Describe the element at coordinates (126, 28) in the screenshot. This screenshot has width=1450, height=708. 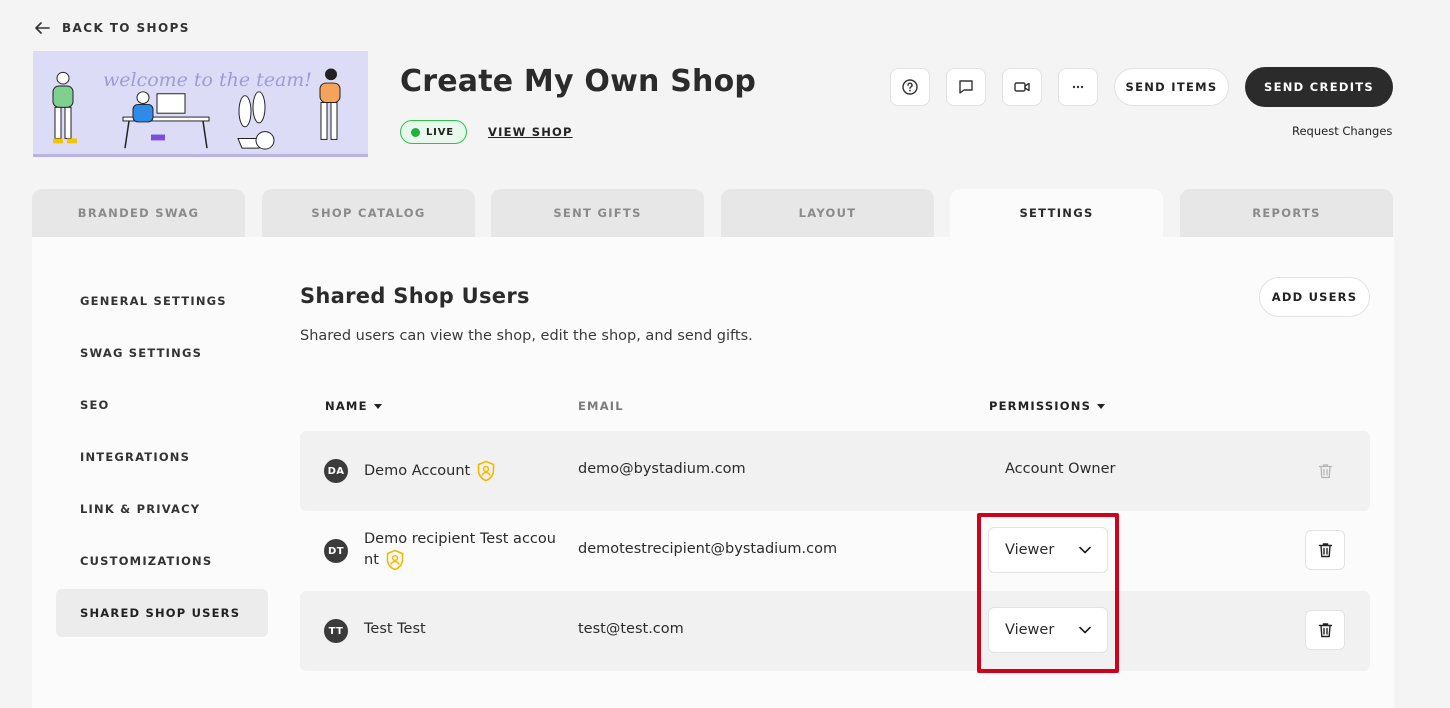
I see `back-to-shops-label: BACK TO SHOPS` at that location.